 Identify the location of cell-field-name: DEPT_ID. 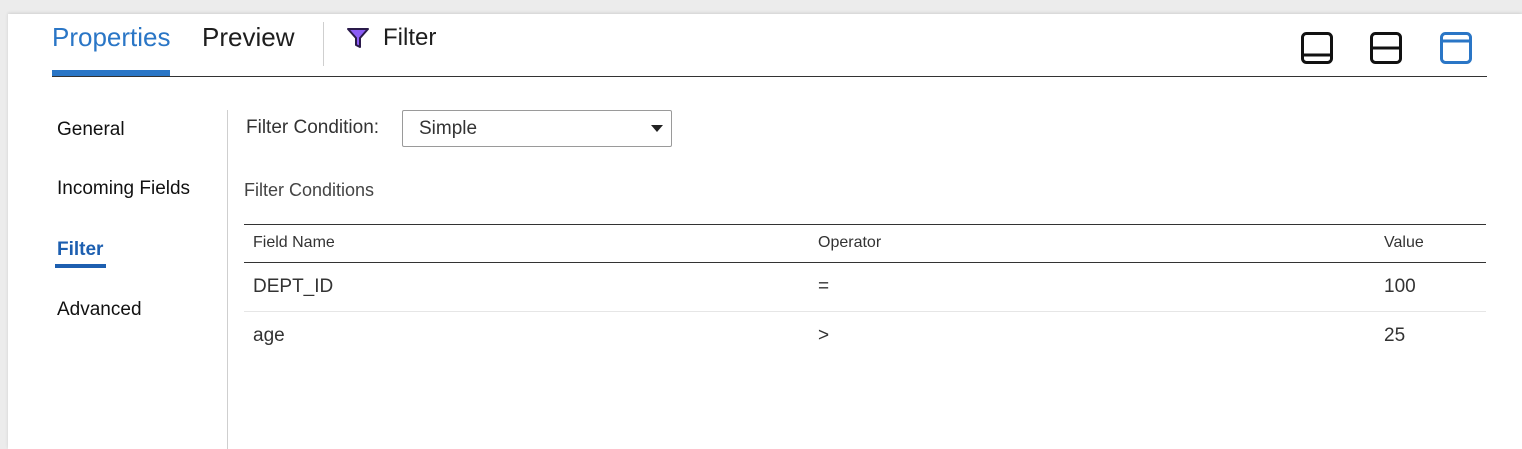
(293, 286).